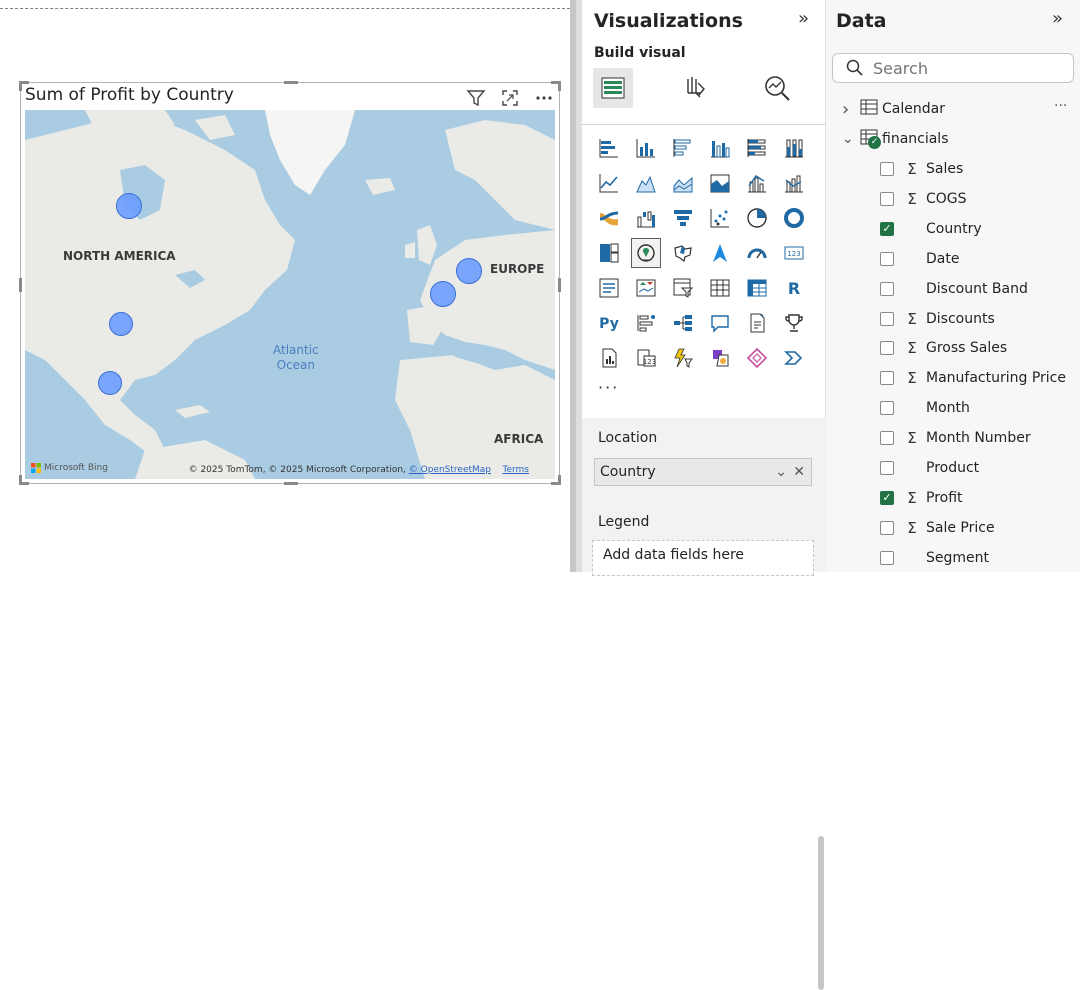 The width and height of the screenshot is (1080, 990). I want to click on resize-handle-top-right-v, so click(559, 86).